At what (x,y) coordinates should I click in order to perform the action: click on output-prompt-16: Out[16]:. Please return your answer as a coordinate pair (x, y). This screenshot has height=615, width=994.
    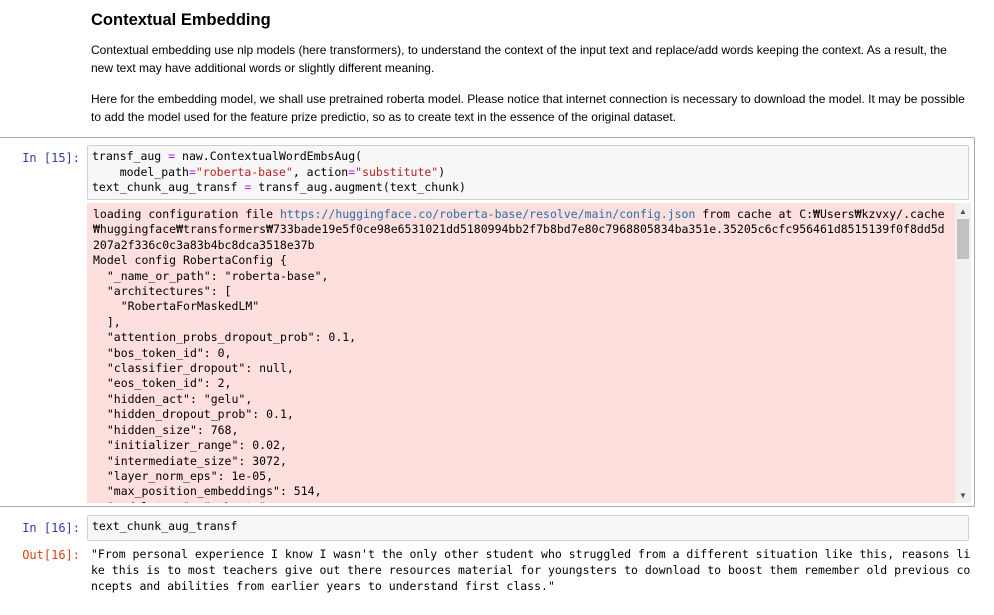
    Looking at the image, I should click on (51, 555).